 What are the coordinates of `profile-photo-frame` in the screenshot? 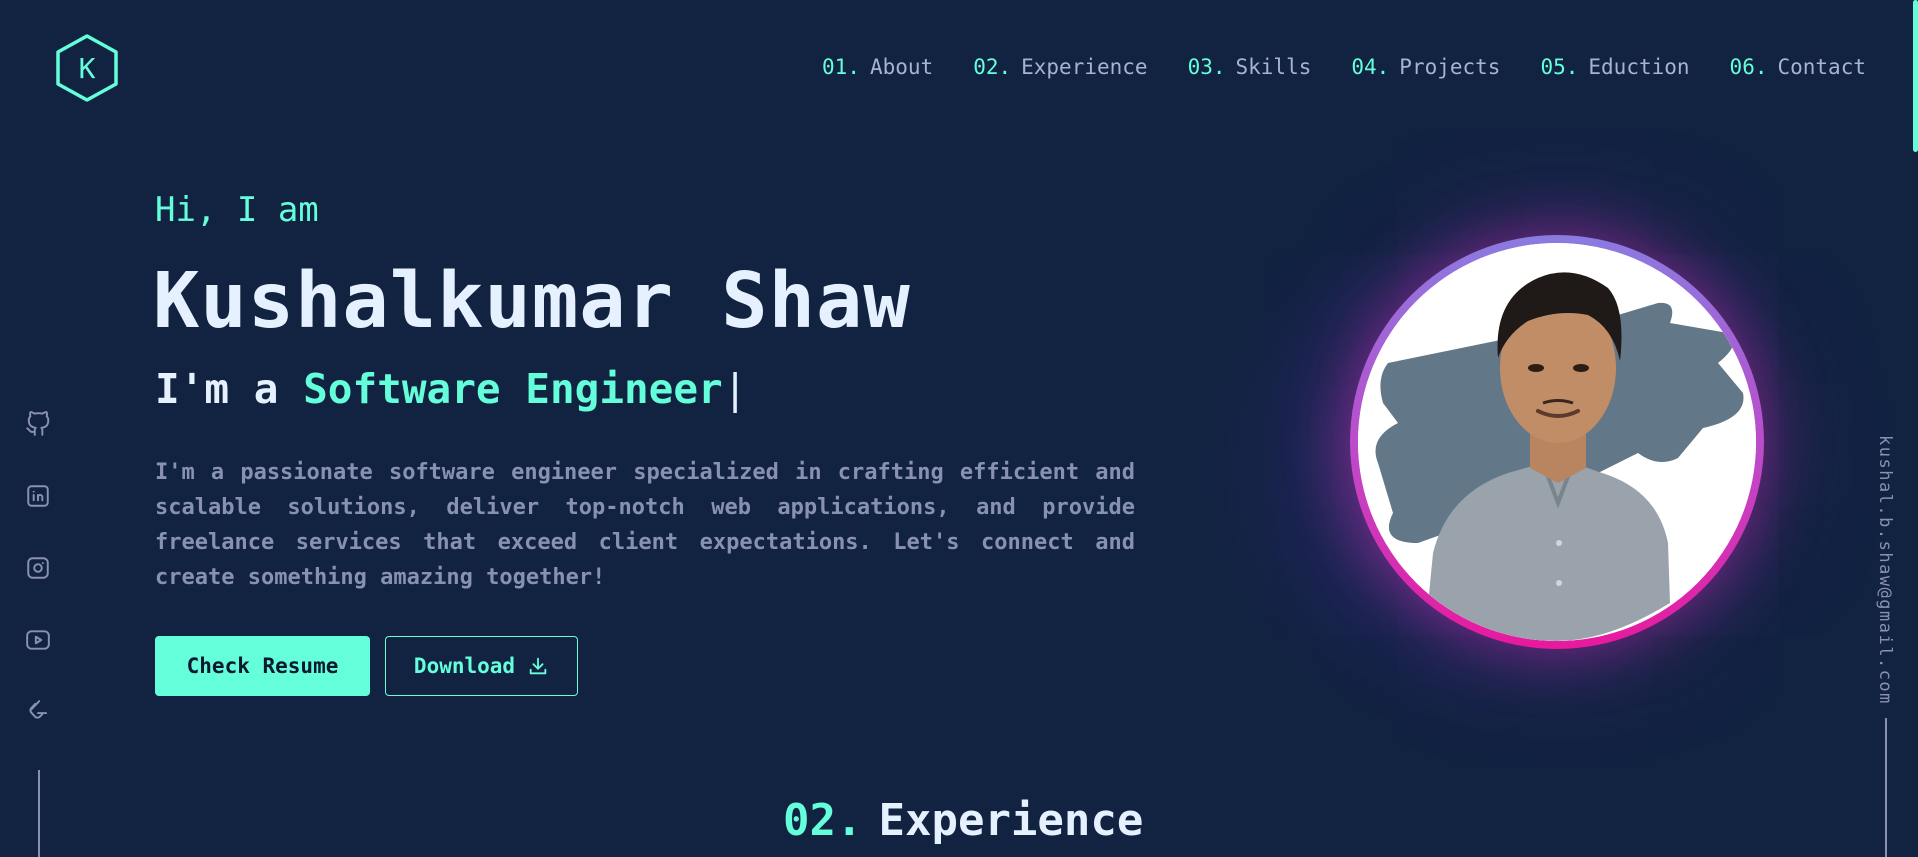 It's located at (1557, 442).